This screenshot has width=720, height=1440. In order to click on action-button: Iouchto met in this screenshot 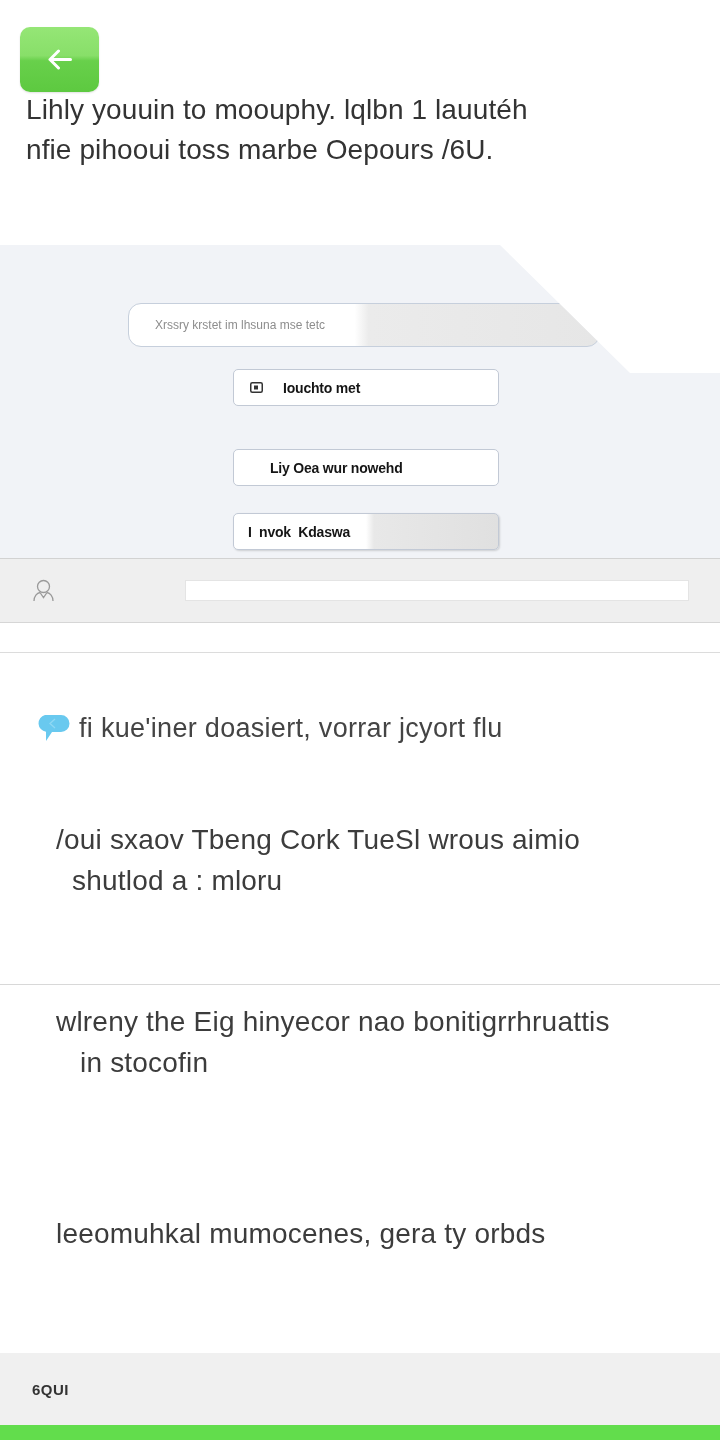, I will do `click(366, 387)`.